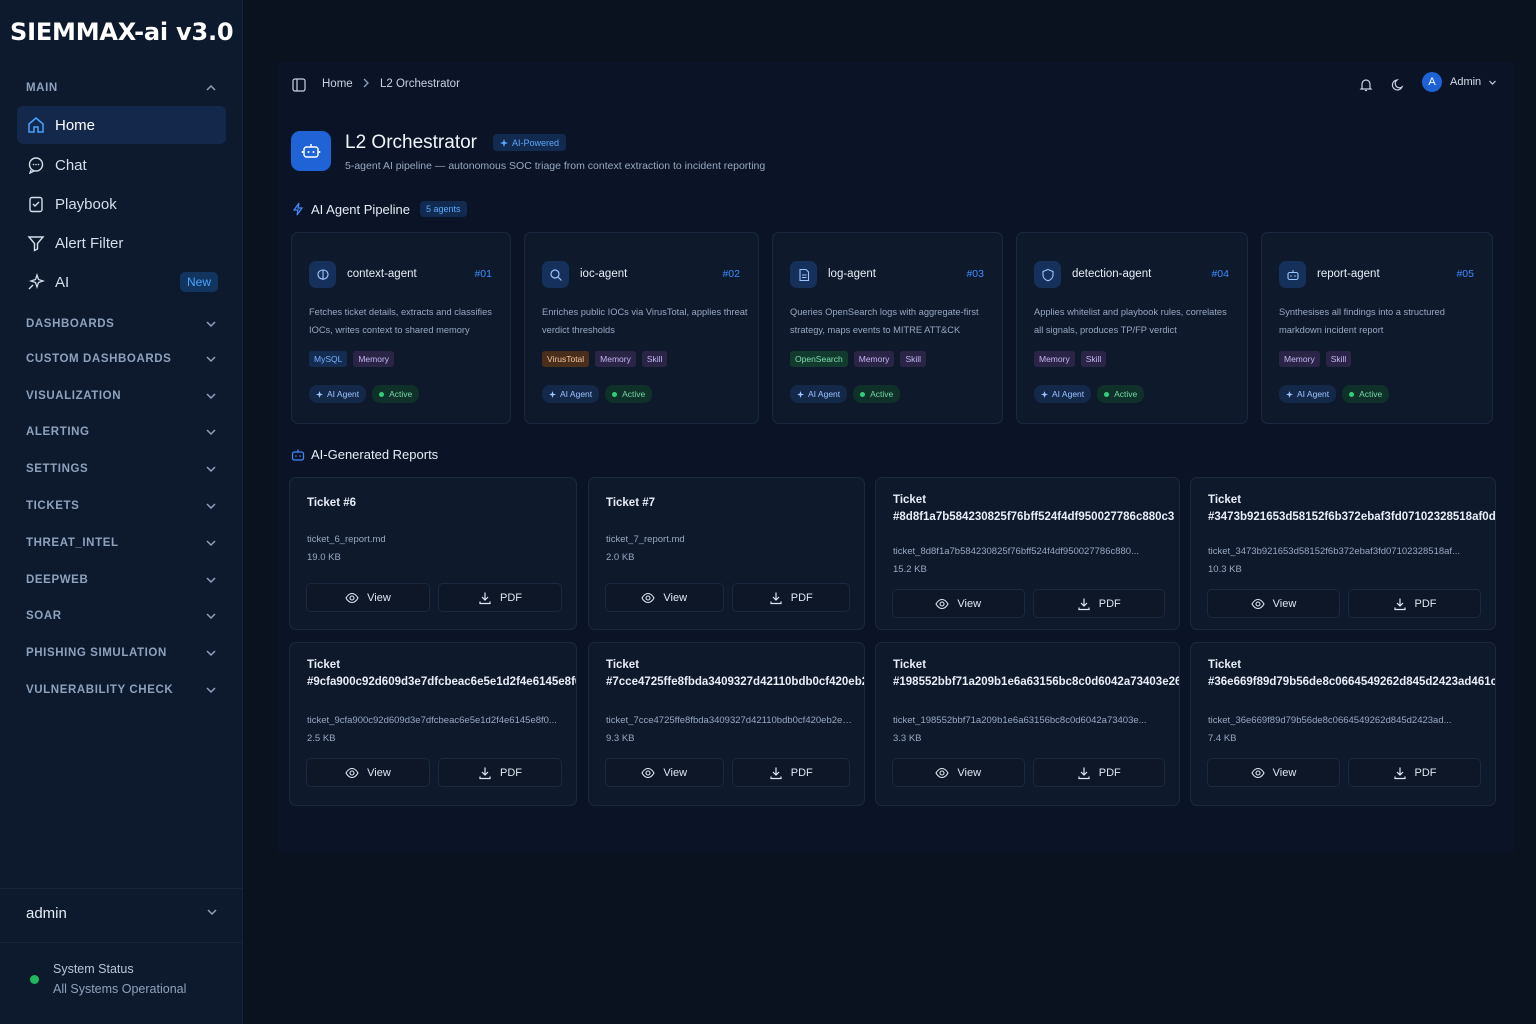 Image resolution: width=1536 pixels, height=1024 pixels. Describe the element at coordinates (364, 454) in the screenshot. I see `reports-section-title: AI-Generated Reports` at that location.